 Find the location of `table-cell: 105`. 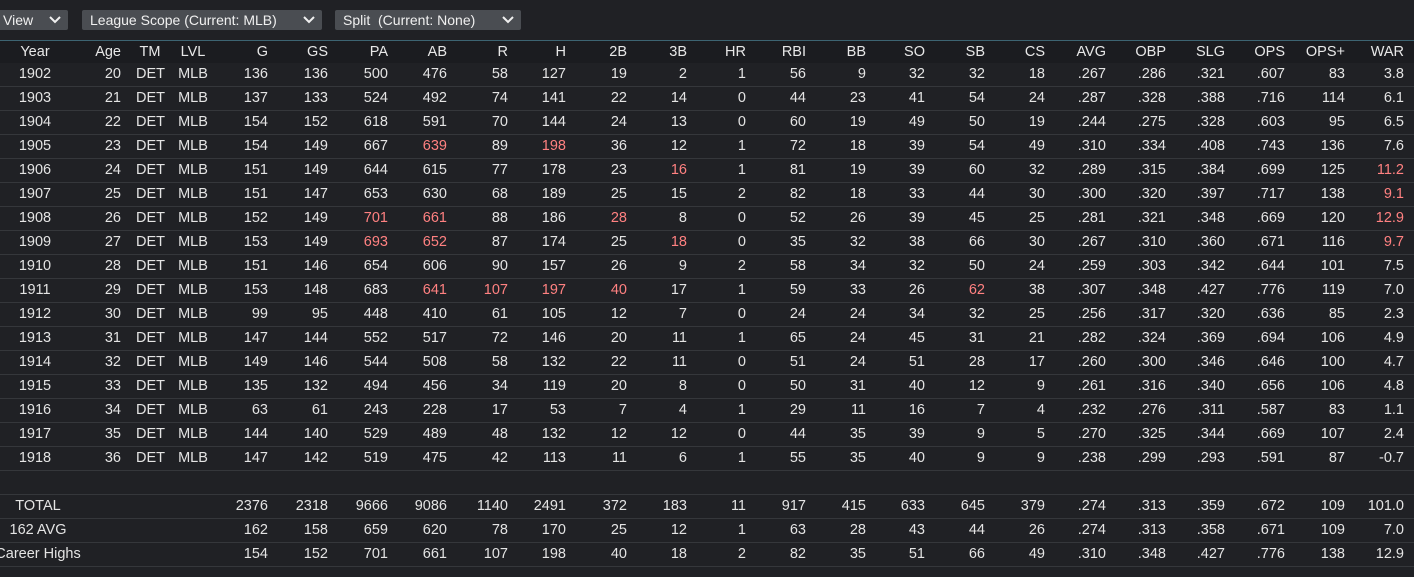

table-cell: 105 is located at coordinates (553, 314).